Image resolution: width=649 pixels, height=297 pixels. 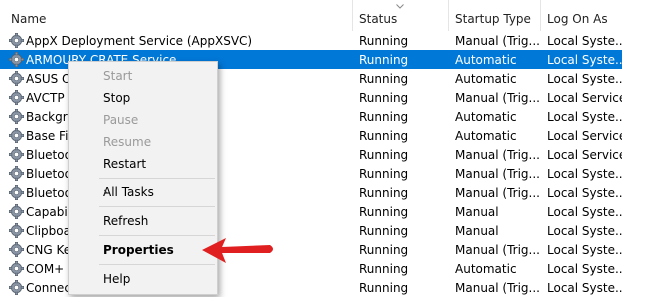 I want to click on menu-item-properties: Properties, so click(x=143, y=250).